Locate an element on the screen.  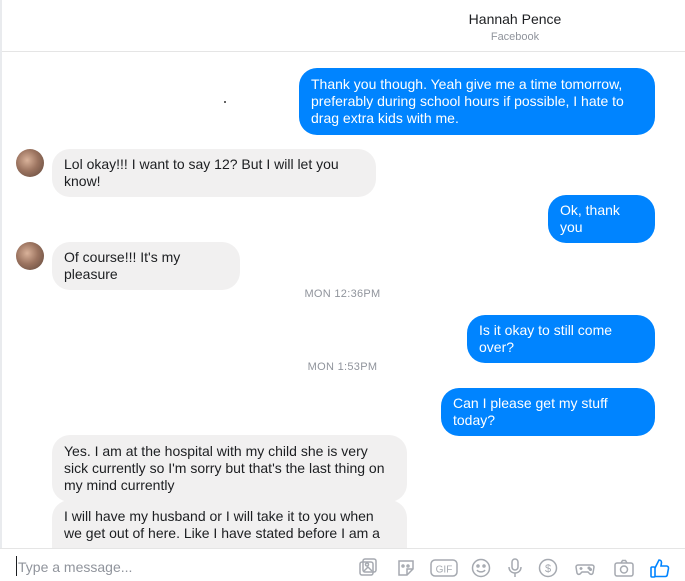
message-bubble-incoming: Of course!!! It's my pleasure is located at coordinates (146, 266).